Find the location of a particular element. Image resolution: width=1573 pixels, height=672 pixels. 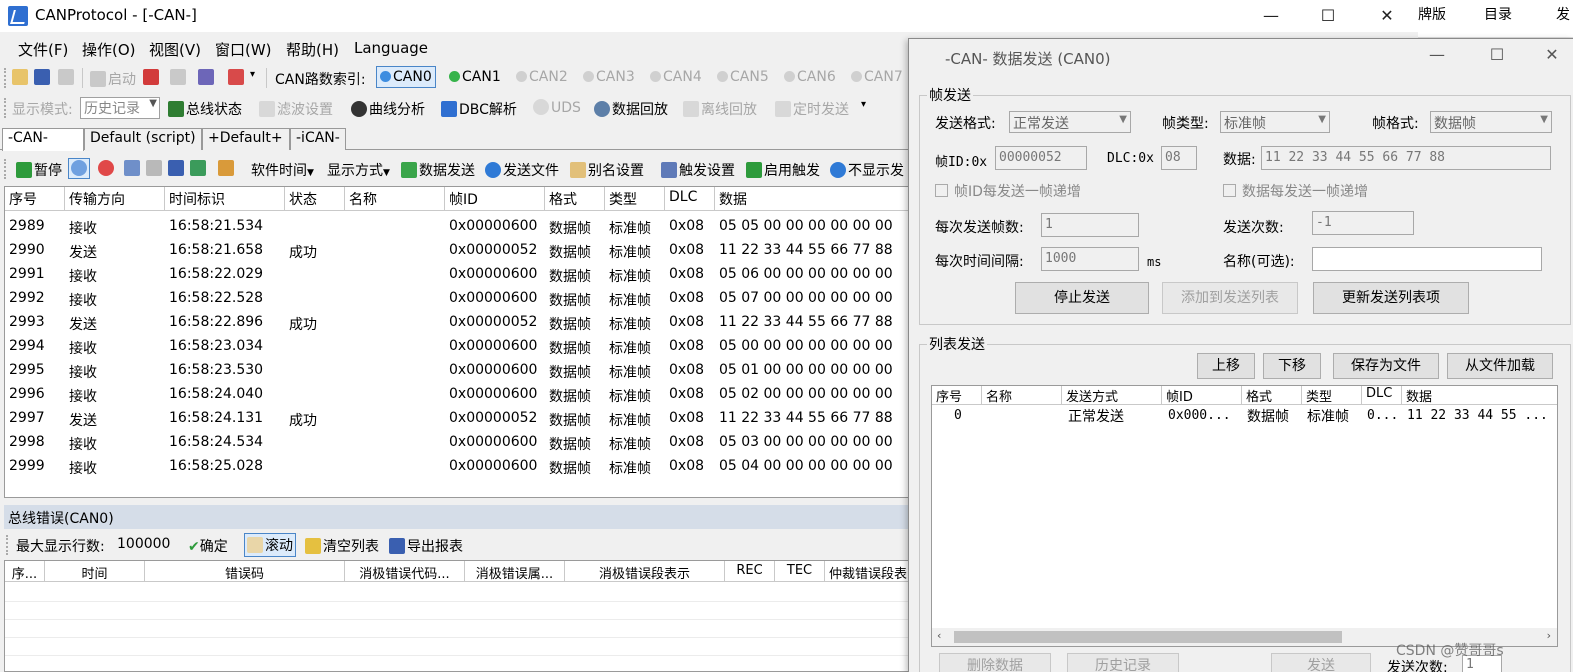

column-header: 消极错误段表示 is located at coordinates (645, 571).